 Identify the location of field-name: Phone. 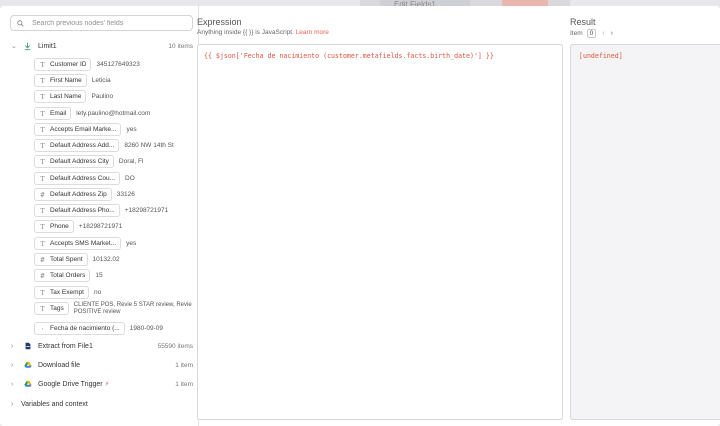
(59, 226).